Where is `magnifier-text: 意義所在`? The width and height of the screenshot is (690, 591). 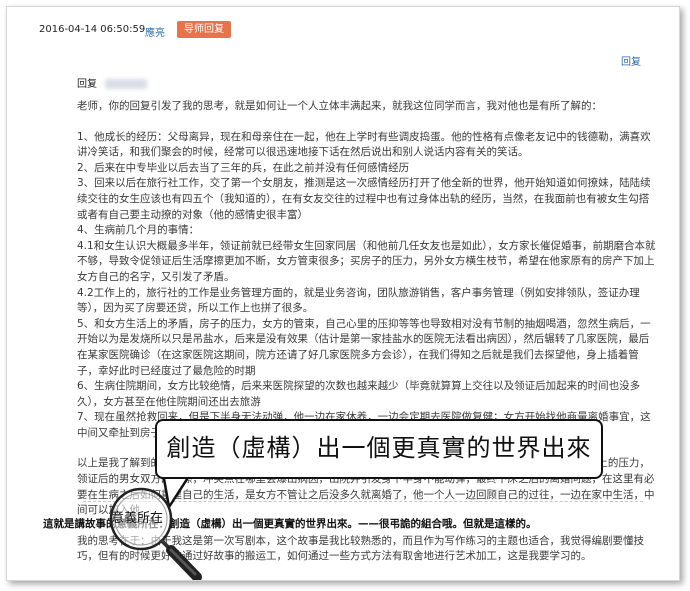 magnifier-text: 意義所在 is located at coordinates (137, 518).